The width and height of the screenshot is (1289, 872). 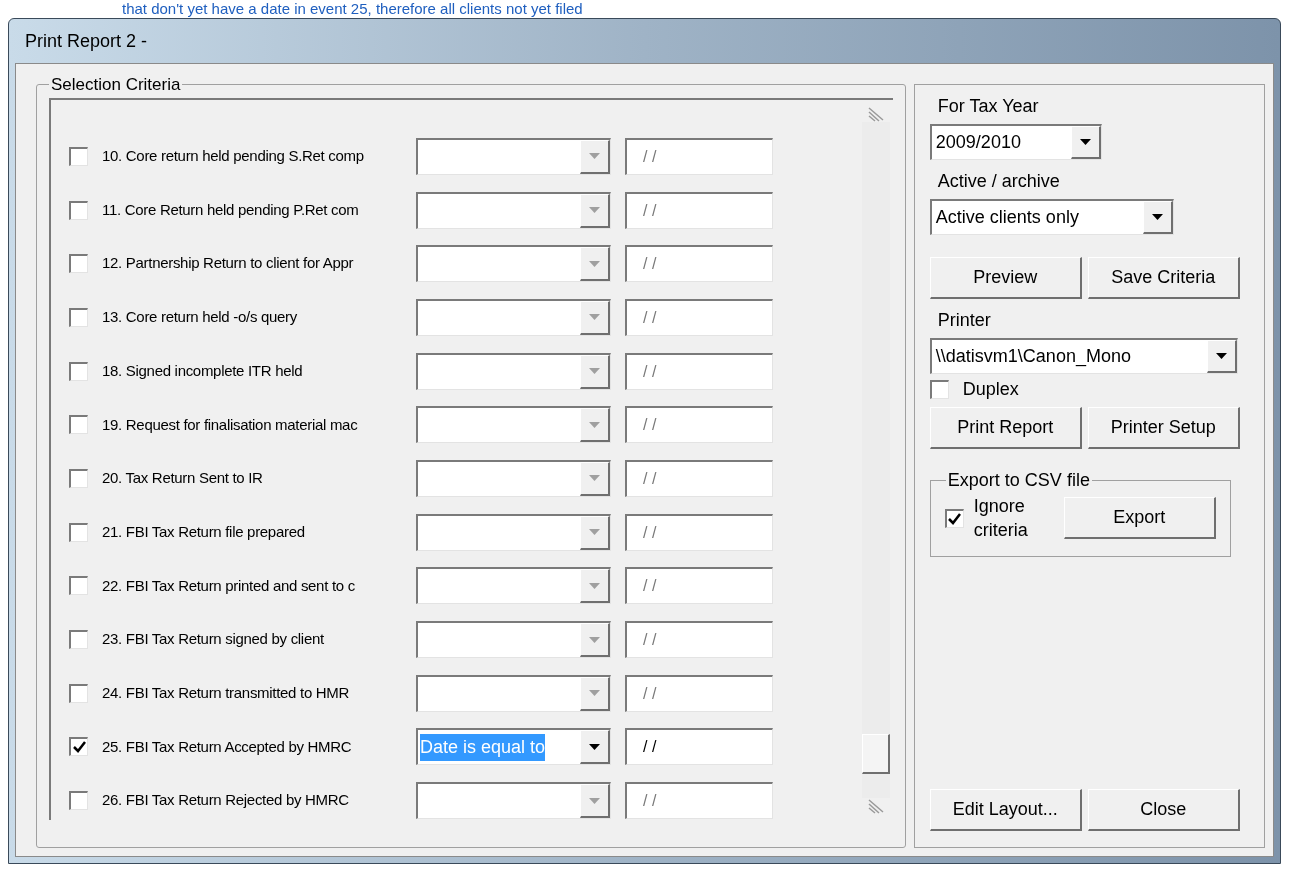 What do you see at coordinates (86, 41) in the screenshot?
I see `window-title: Print Report 2 -` at bounding box center [86, 41].